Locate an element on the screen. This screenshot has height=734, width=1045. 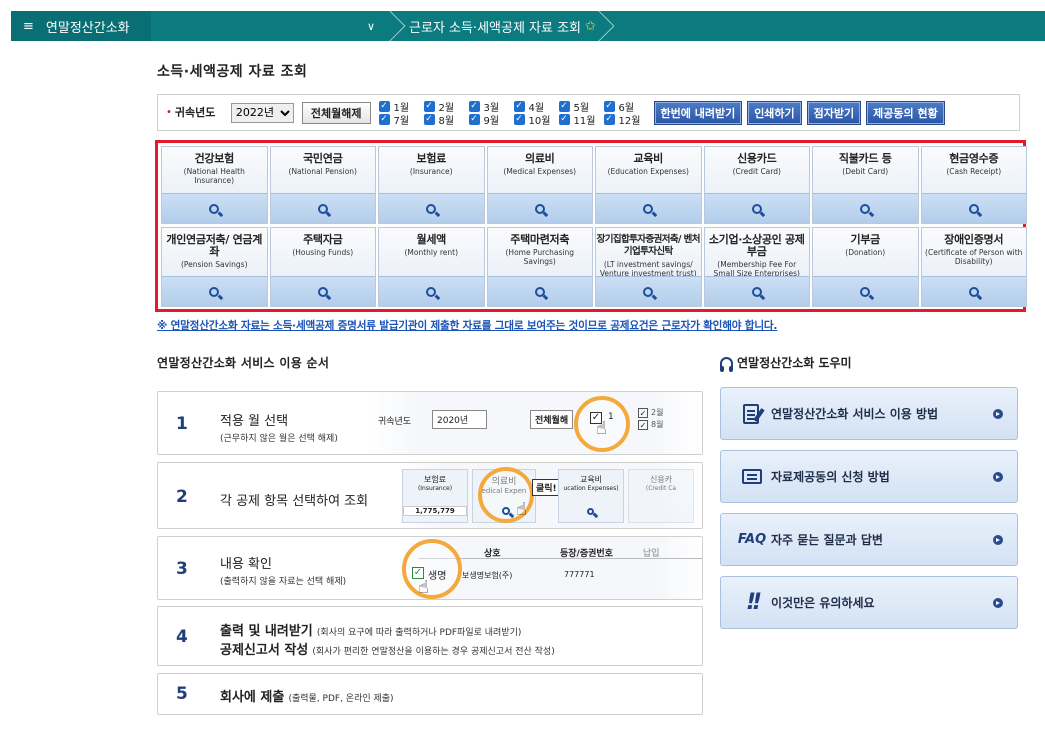
category-insurance: 보험료 (Insurance) is located at coordinates (431, 185).